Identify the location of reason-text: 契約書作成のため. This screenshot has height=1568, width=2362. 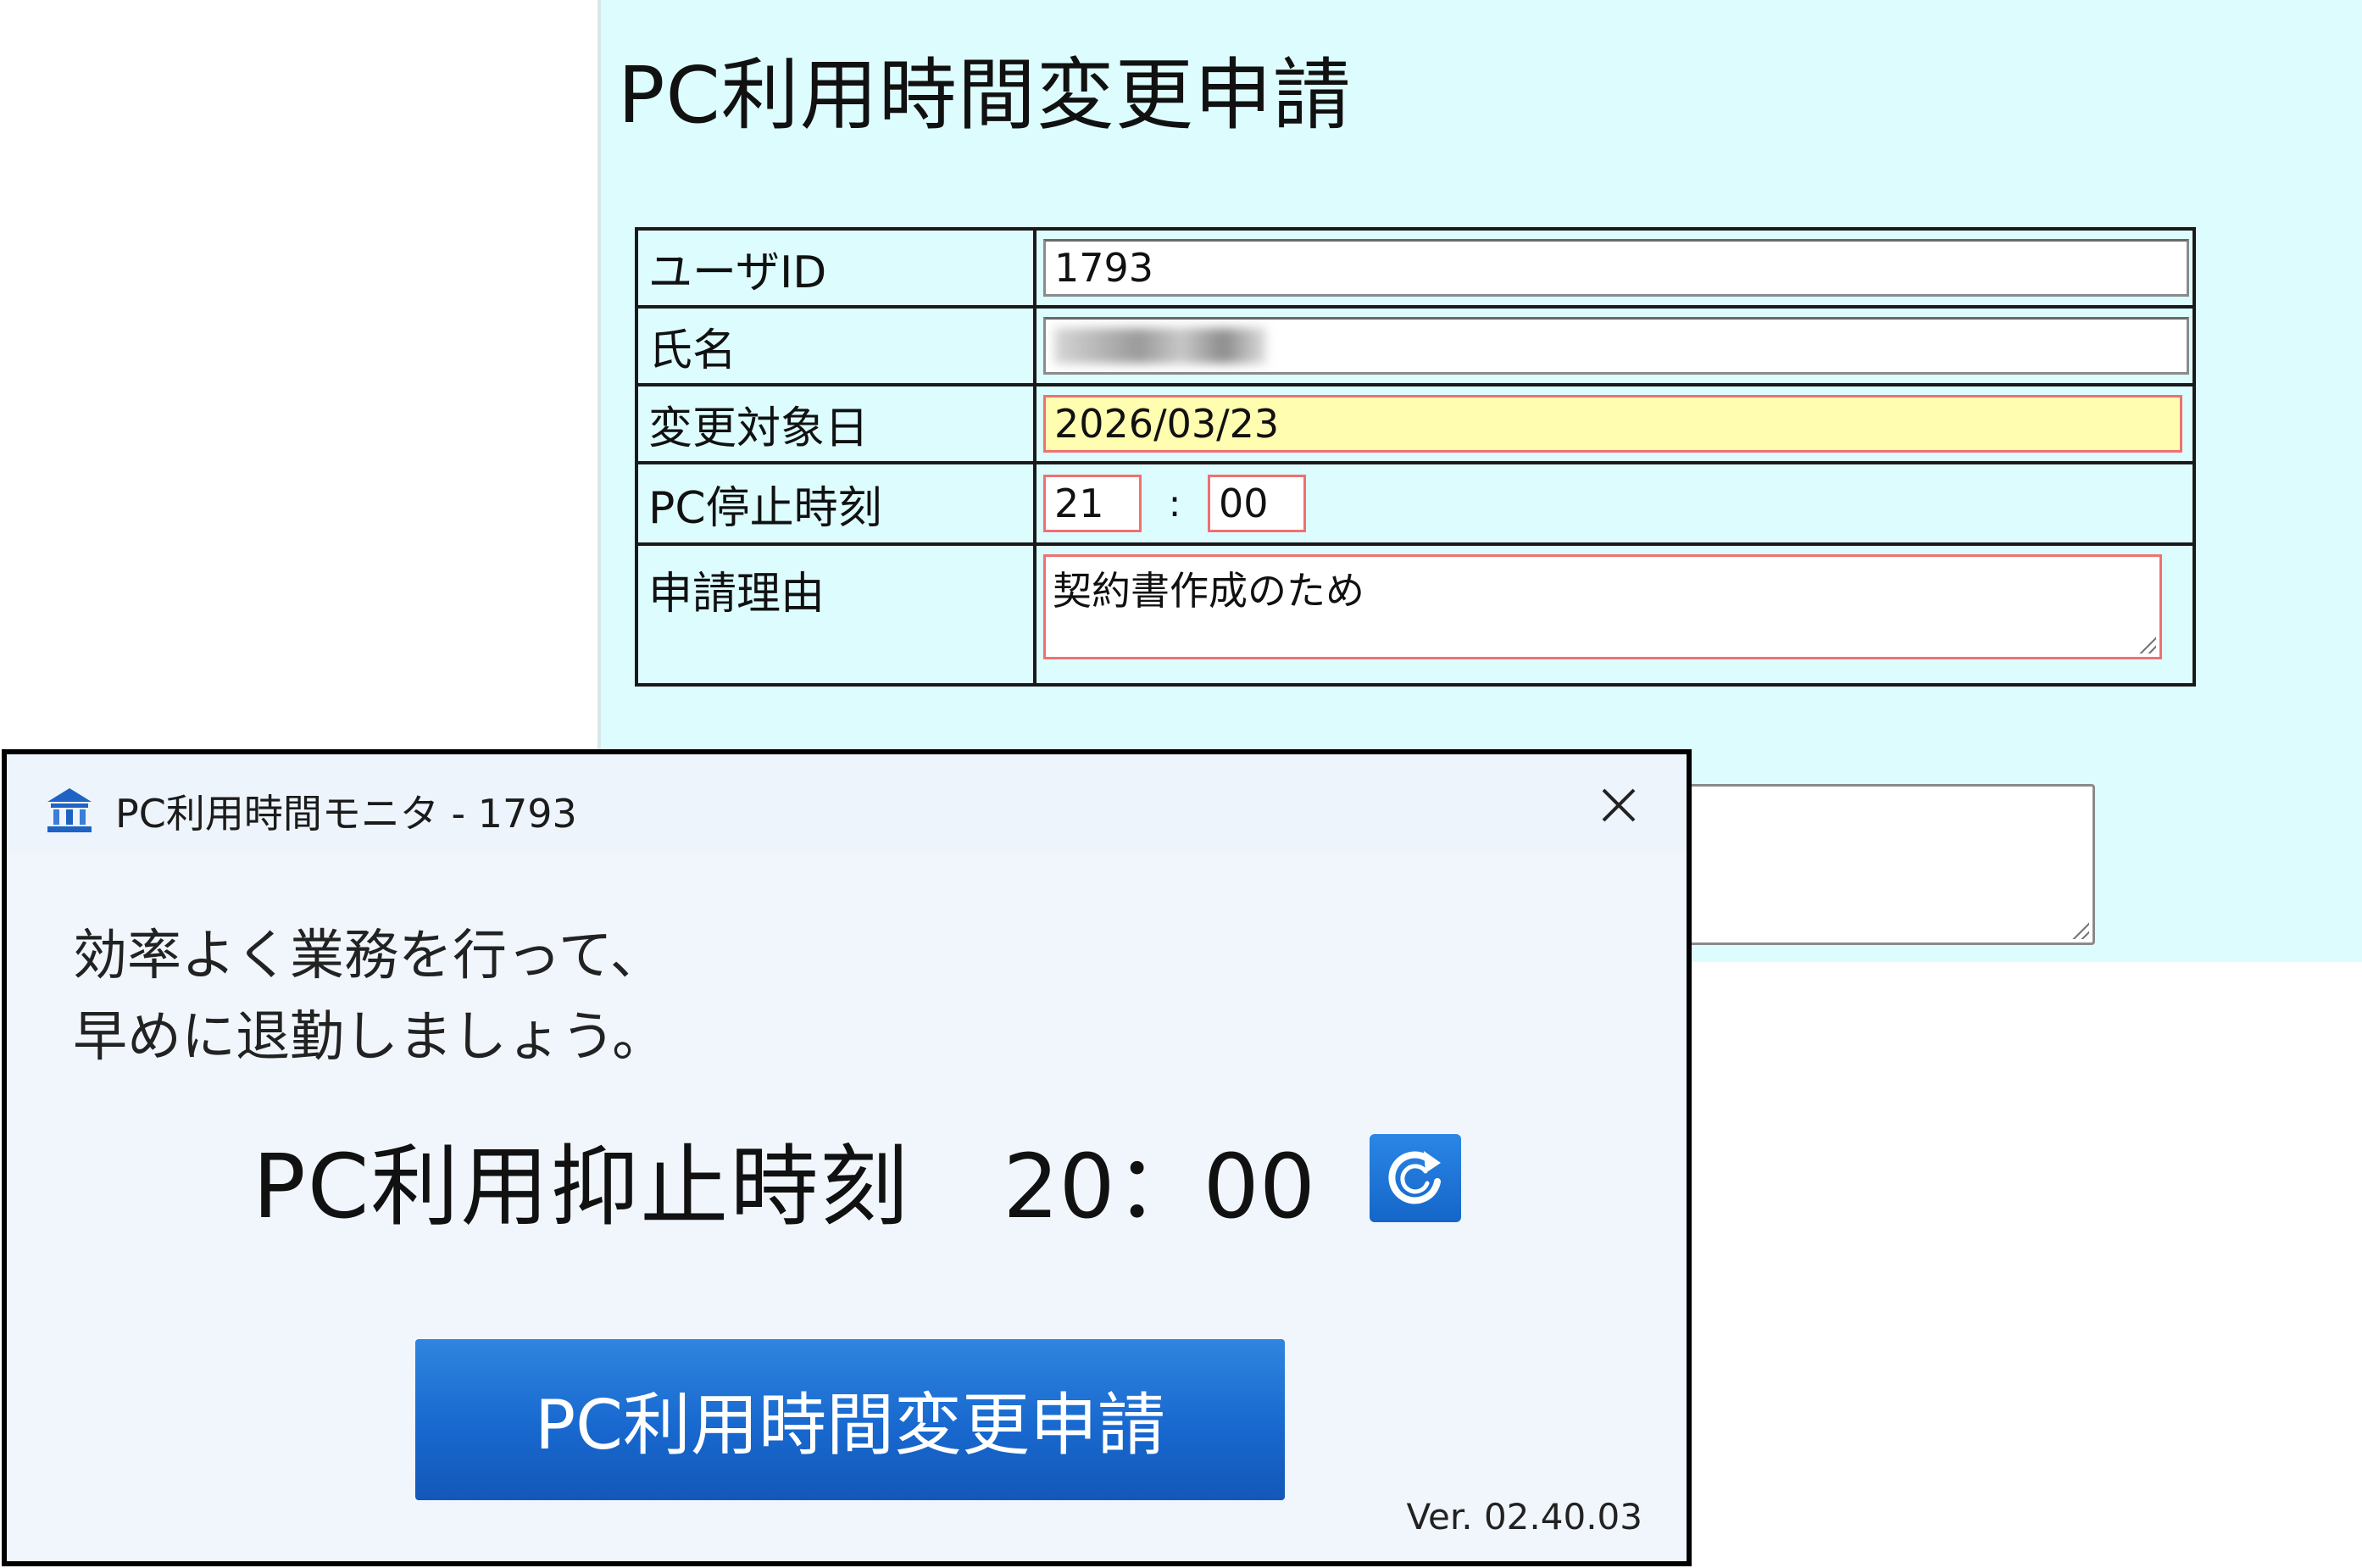
(1208, 591).